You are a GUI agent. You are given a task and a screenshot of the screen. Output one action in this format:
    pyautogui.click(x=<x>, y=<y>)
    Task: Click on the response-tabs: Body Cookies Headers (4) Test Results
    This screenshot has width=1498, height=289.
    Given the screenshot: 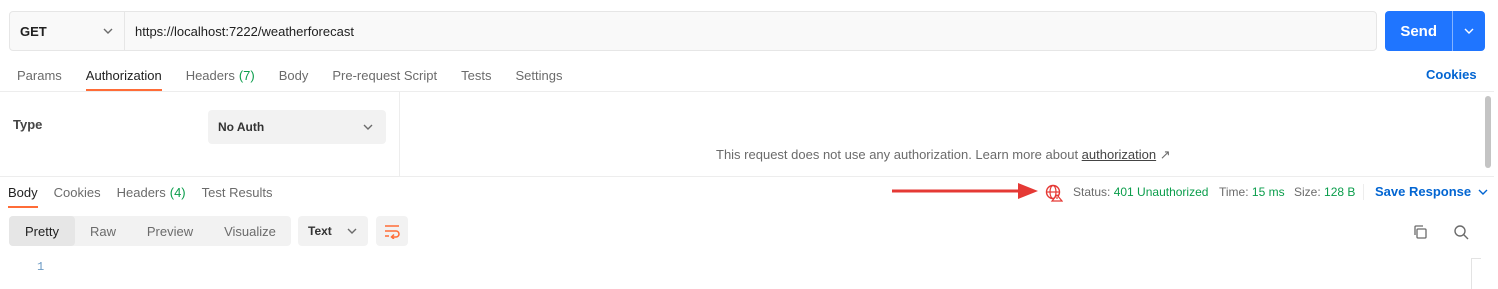 What is the action you would take?
    pyautogui.click(x=148, y=192)
    